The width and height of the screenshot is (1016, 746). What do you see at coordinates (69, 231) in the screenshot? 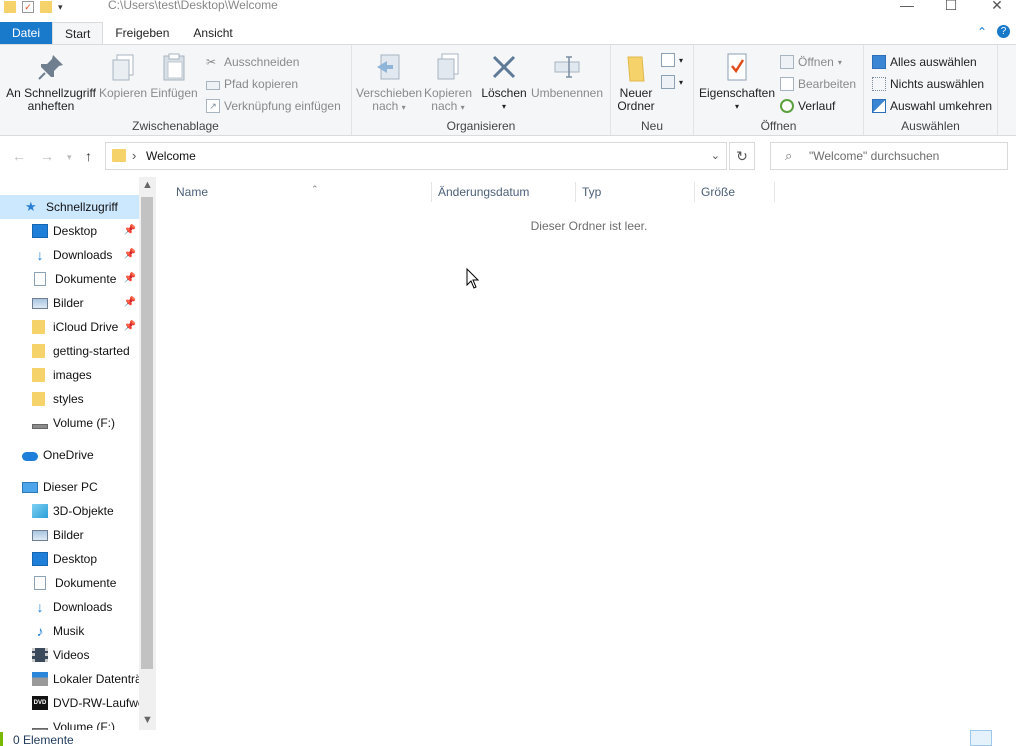
I see `sidebar-item-desktop: Desktop 📌` at bounding box center [69, 231].